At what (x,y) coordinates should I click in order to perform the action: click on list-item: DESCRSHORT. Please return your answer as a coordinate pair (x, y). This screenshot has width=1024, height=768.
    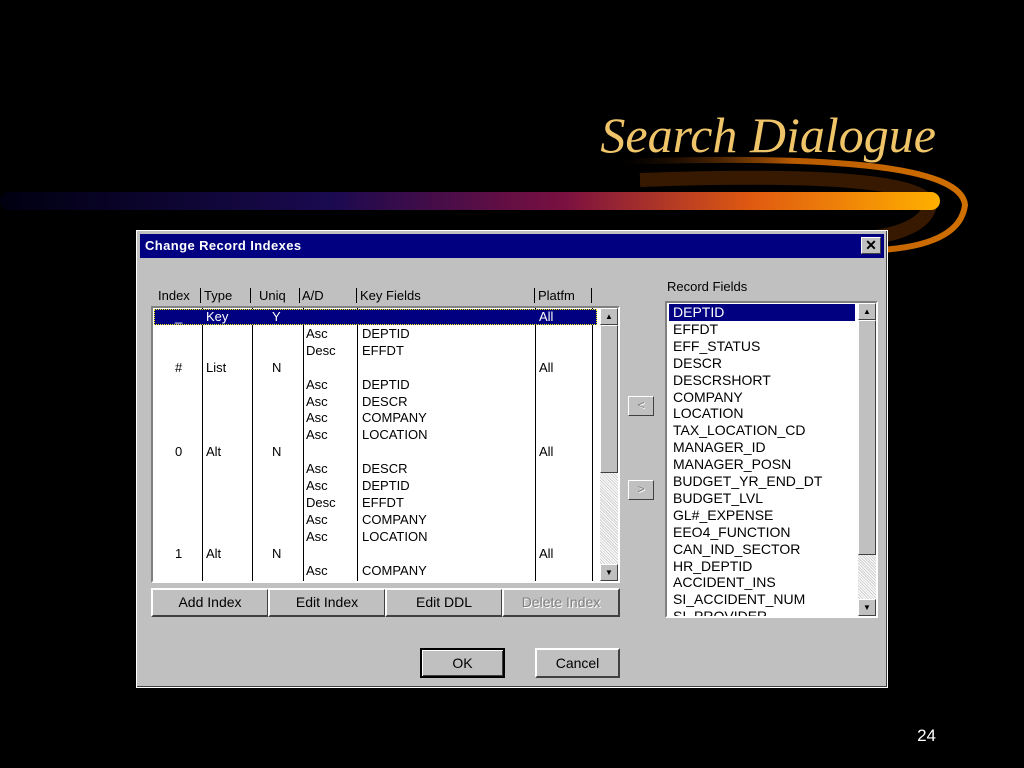
    Looking at the image, I should click on (720, 380).